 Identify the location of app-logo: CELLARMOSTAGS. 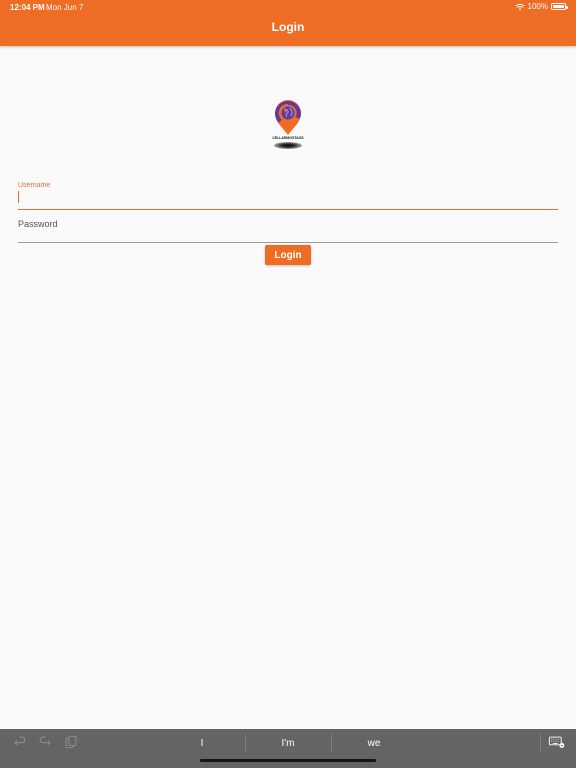
(288, 126).